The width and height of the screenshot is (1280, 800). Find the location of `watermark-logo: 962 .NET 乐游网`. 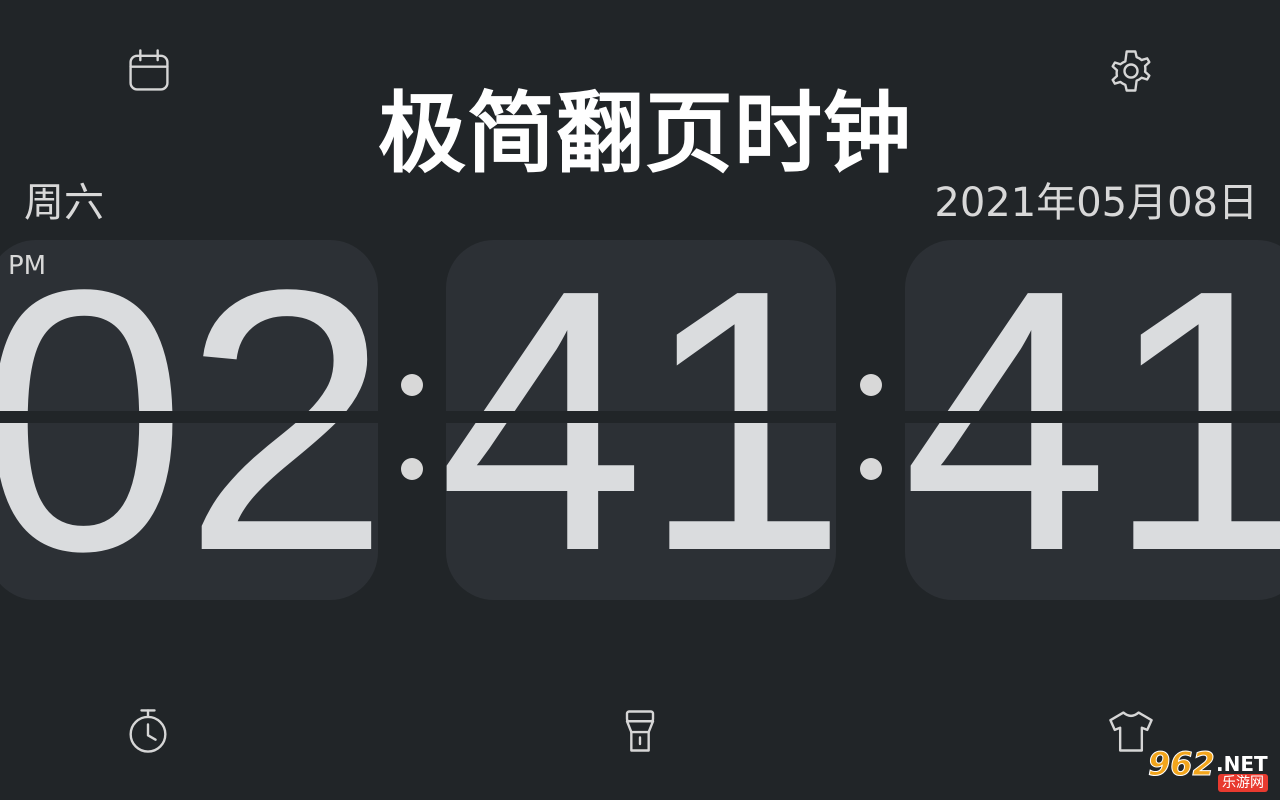

watermark-logo: 962 .NET 乐游网 is located at coordinates (1210, 771).